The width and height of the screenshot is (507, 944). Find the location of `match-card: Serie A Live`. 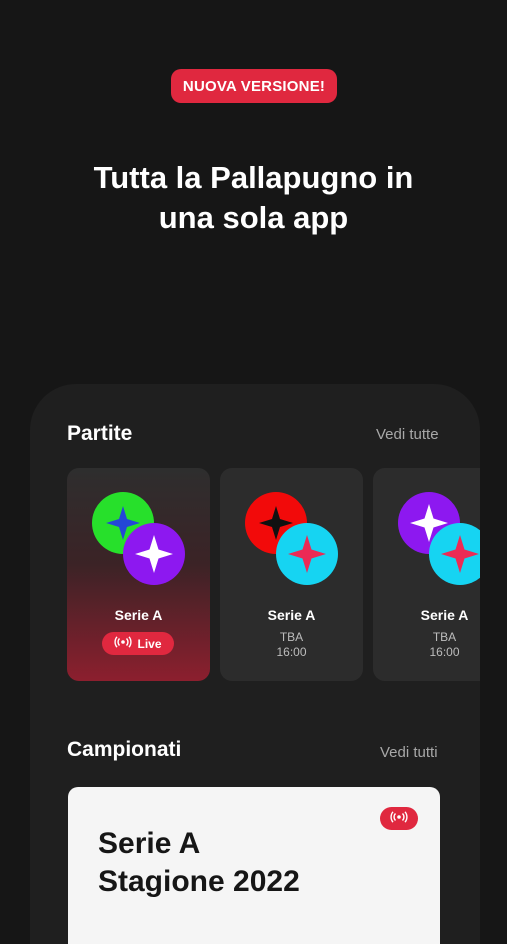

match-card: Serie A Live is located at coordinates (138, 574).